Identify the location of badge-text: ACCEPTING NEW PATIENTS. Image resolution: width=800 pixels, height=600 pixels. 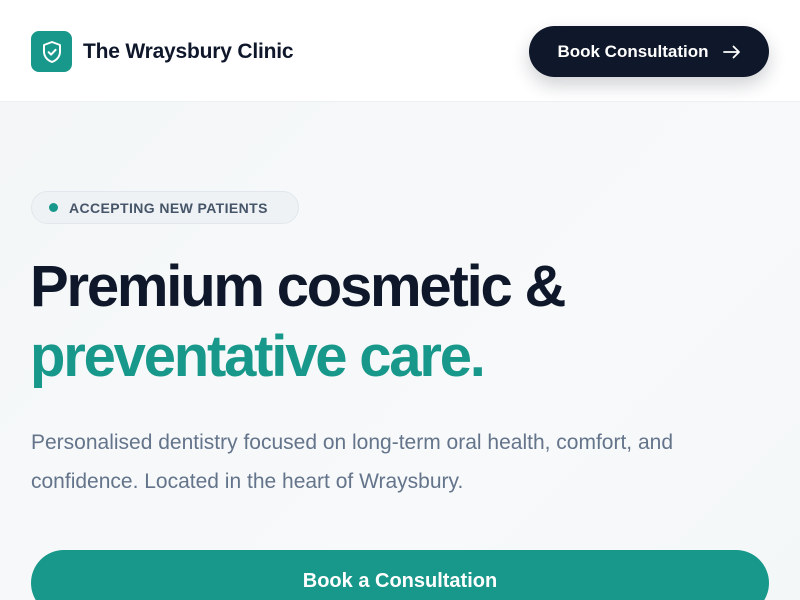
(168, 207).